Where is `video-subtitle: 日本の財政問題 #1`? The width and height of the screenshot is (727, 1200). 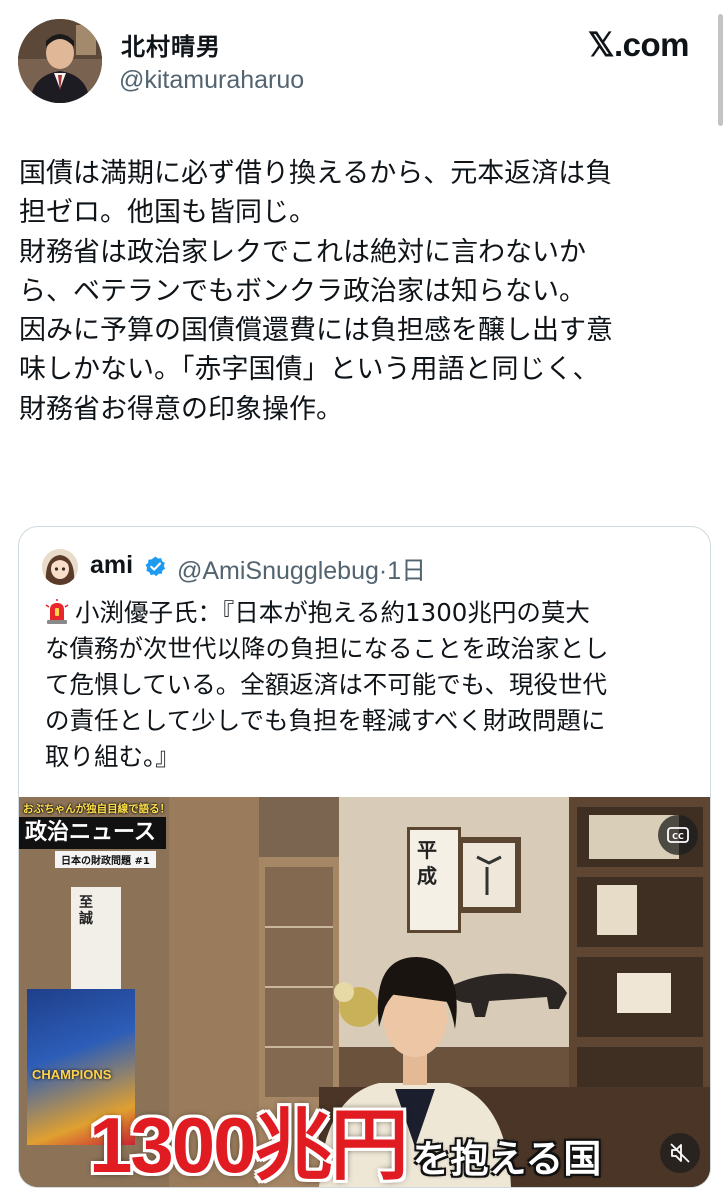
video-subtitle: 日本の財政問題 #1 is located at coordinates (105, 859).